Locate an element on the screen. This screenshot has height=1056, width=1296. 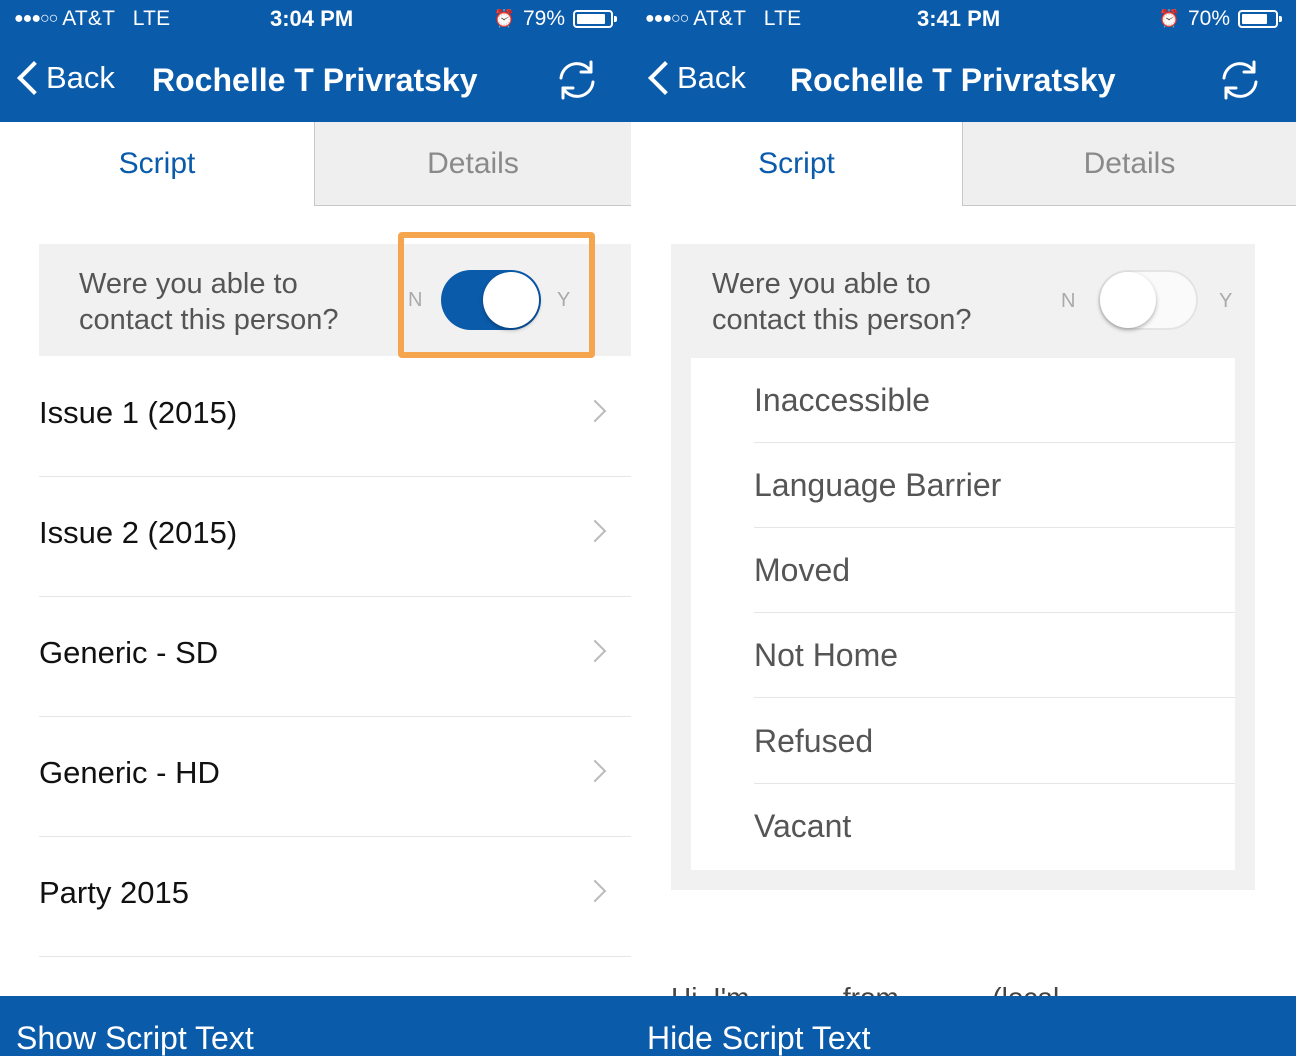
reason-option: Inaccessible is located at coordinates (994, 400).